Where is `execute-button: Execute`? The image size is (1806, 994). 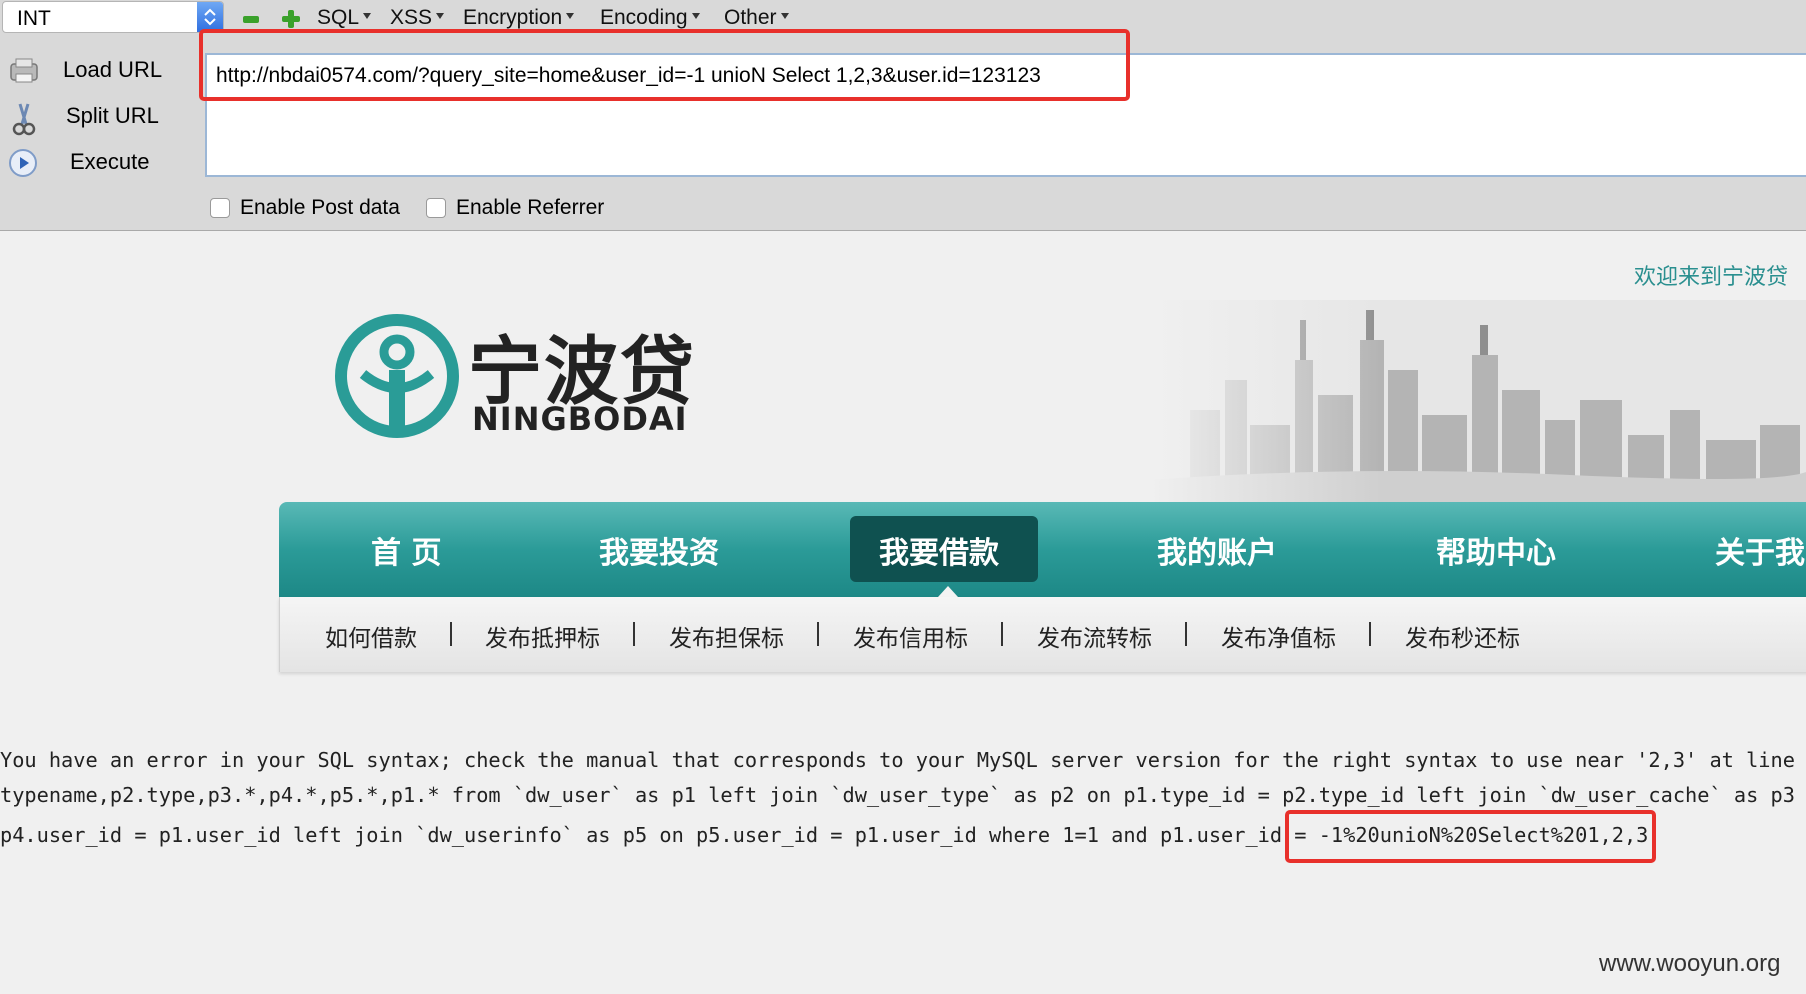
execute-button: Execute is located at coordinates (95, 162).